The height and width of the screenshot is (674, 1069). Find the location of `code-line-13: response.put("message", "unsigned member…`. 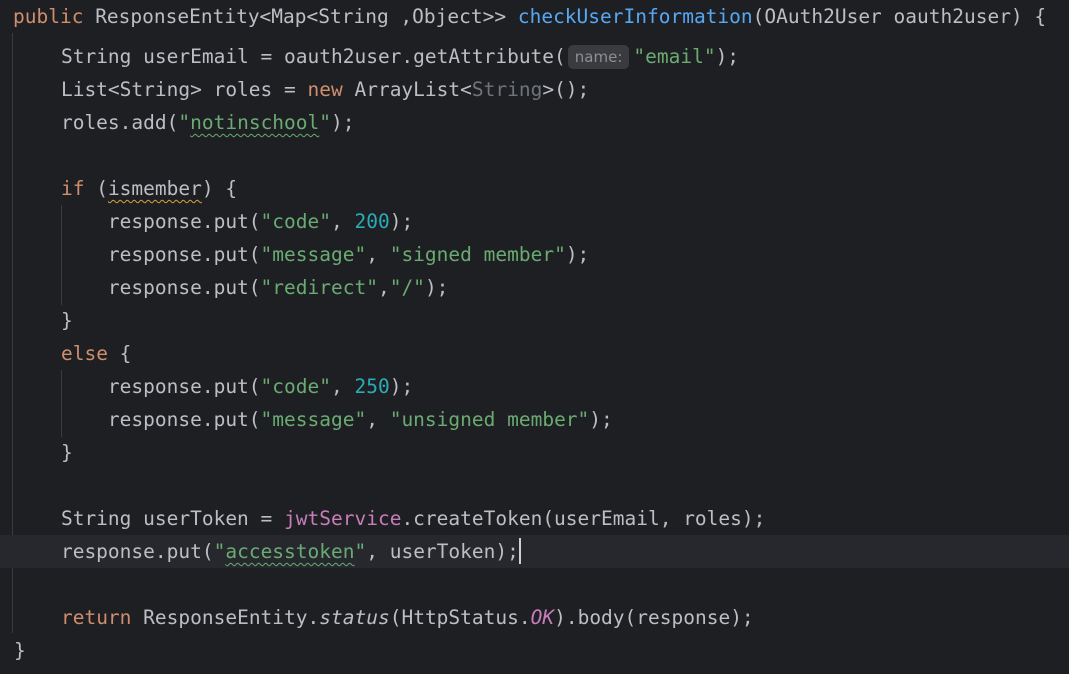

code-line-13: response.put("message", "unsigned member… is located at coordinates (534, 419).